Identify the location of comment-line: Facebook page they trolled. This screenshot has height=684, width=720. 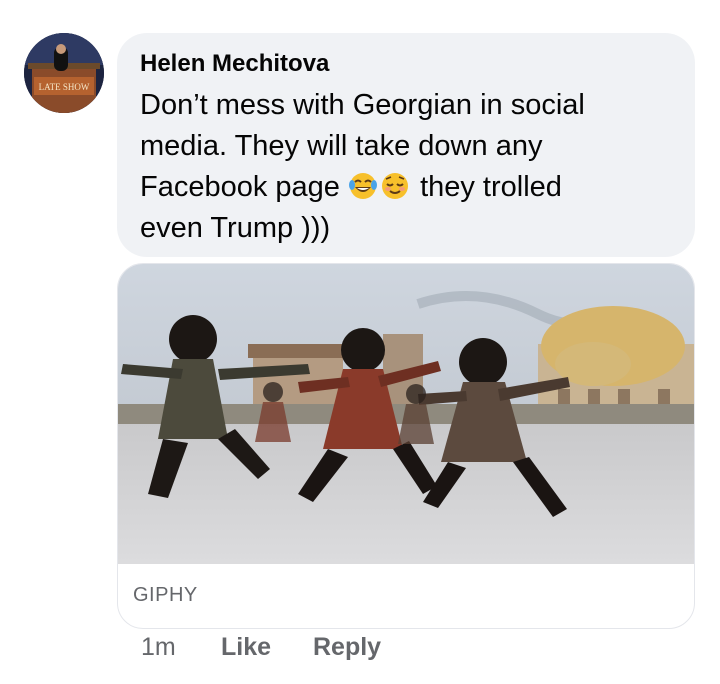
(405, 187).